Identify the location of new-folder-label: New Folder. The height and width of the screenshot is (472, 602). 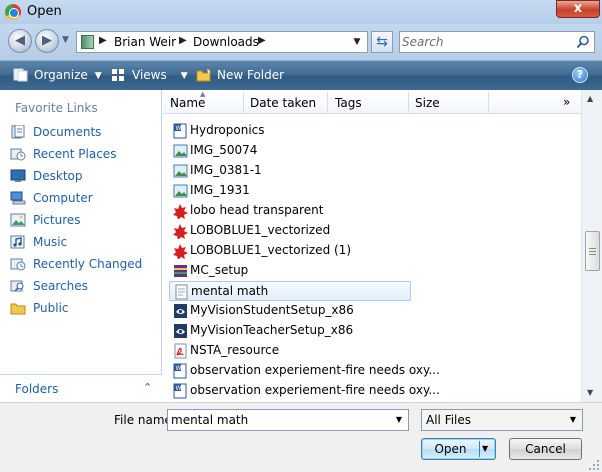
(251, 75).